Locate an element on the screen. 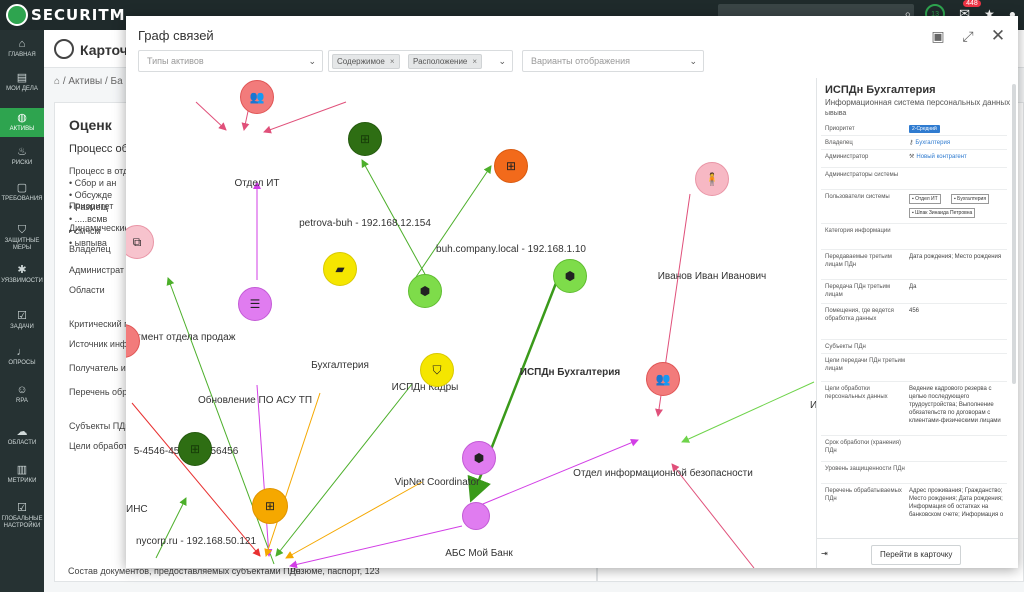 The height and width of the screenshot is (592, 1024). sidebar-item-2: ▤ МОИ ДЕЛА is located at coordinates (22, 82).